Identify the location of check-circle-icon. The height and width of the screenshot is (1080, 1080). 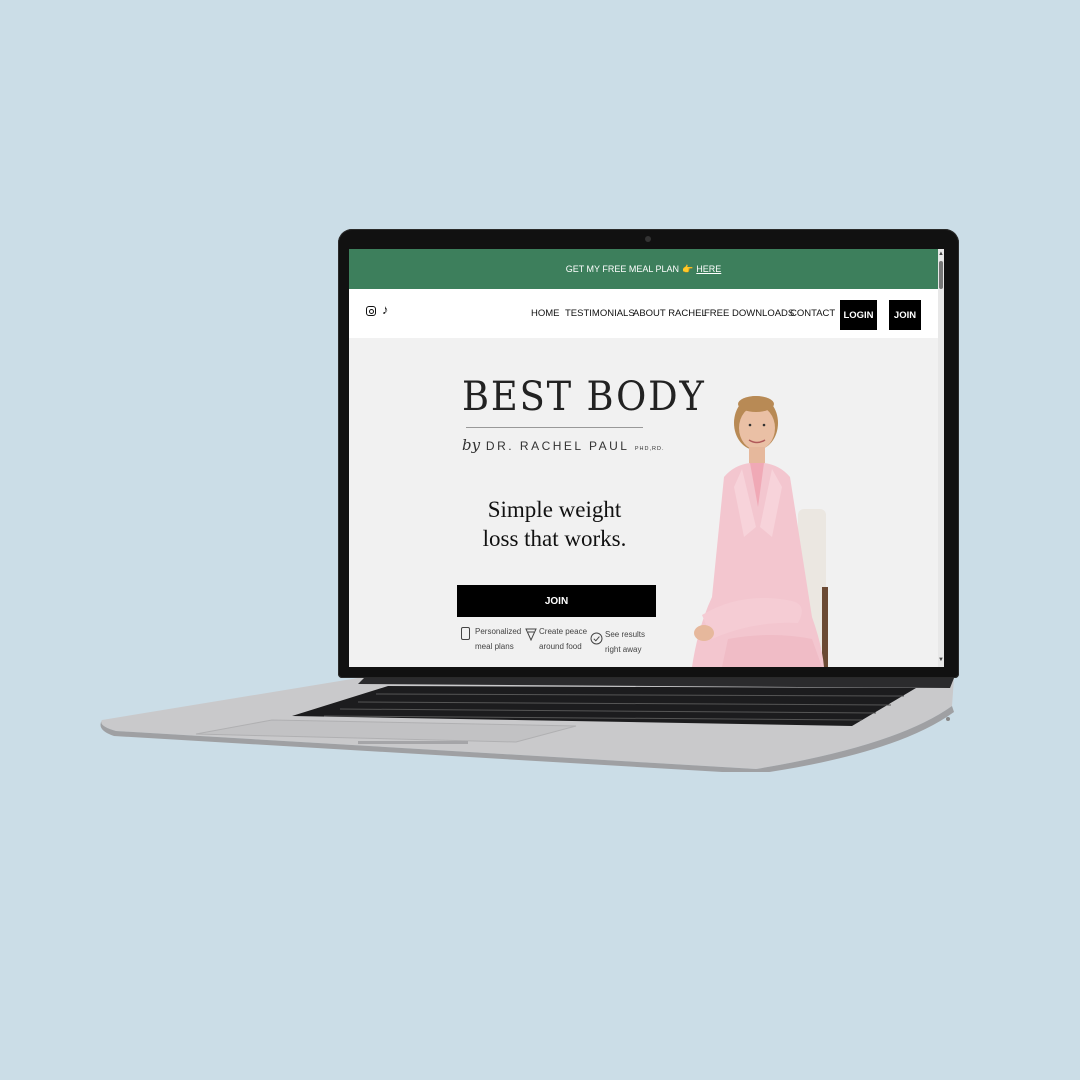
(596, 638).